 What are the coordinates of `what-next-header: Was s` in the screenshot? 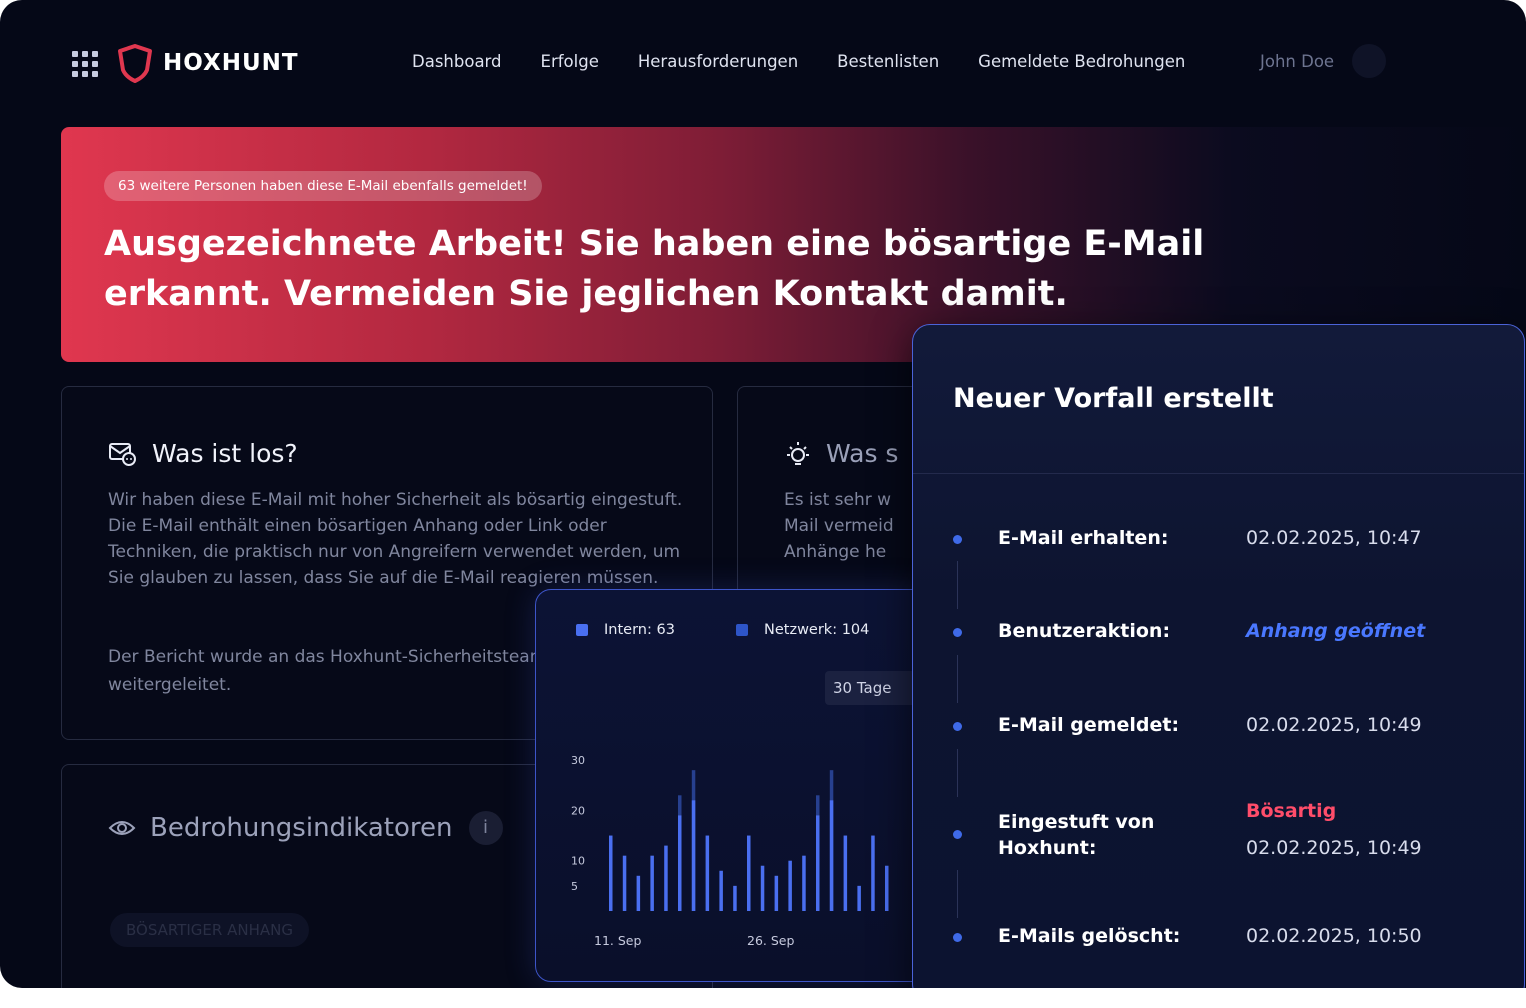 It's located at (841, 453).